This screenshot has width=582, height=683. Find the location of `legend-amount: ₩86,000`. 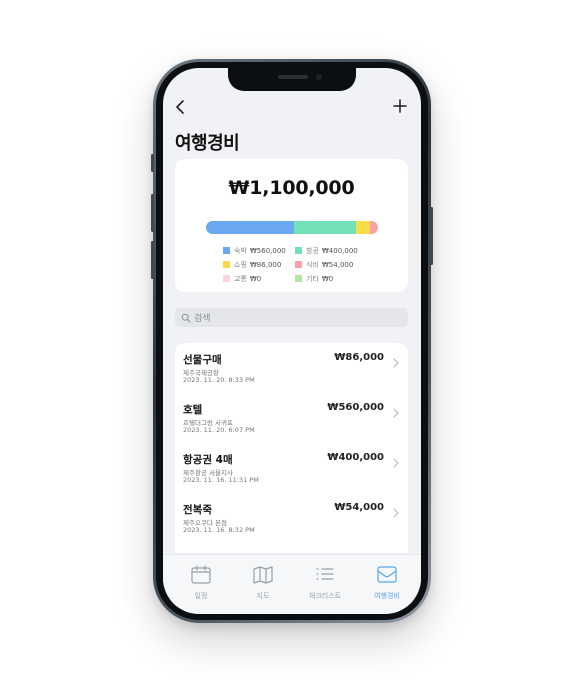

legend-amount: ₩86,000 is located at coordinates (265, 264).